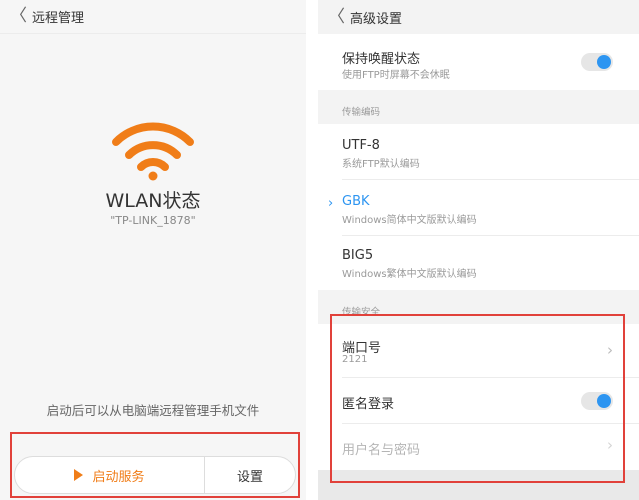 This screenshot has width=639, height=500. What do you see at coordinates (361, 112) in the screenshot?
I see `encoding-section-label: 传输编码` at bounding box center [361, 112].